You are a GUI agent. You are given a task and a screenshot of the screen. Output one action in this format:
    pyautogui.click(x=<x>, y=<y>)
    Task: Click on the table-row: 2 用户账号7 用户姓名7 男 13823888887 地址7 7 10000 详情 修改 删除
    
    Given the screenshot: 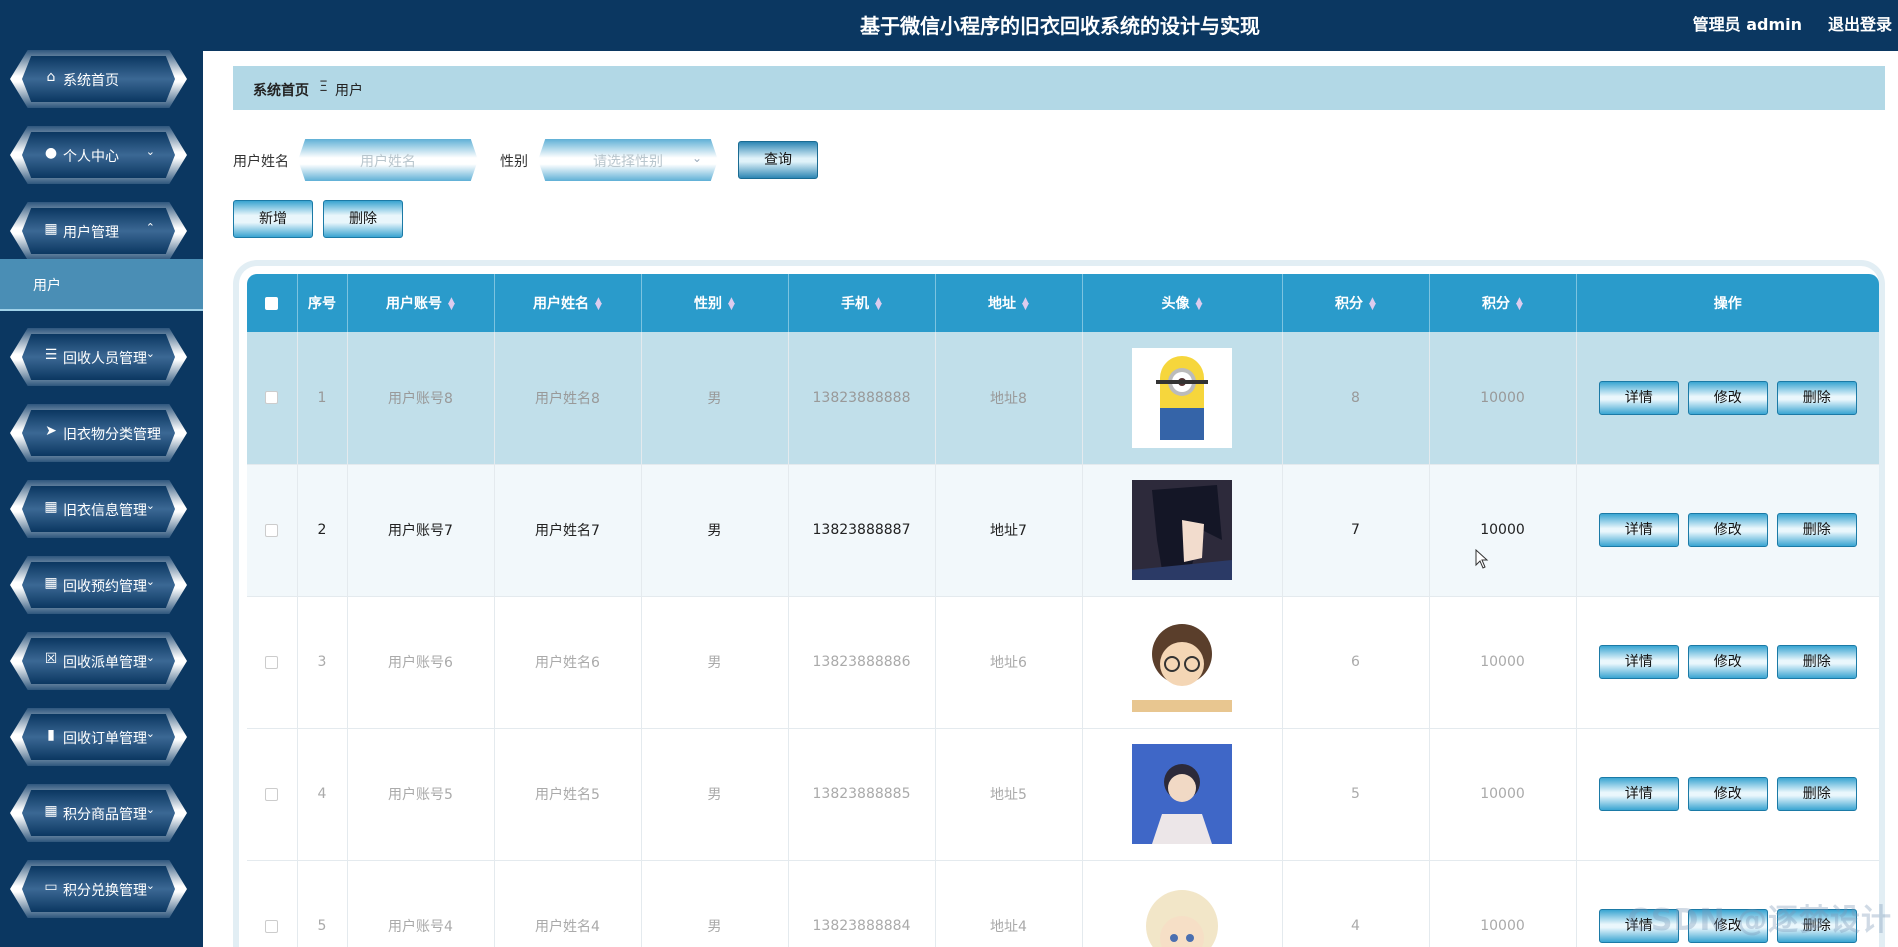 What is the action you would take?
    pyautogui.click(x=1063, y=530)
    